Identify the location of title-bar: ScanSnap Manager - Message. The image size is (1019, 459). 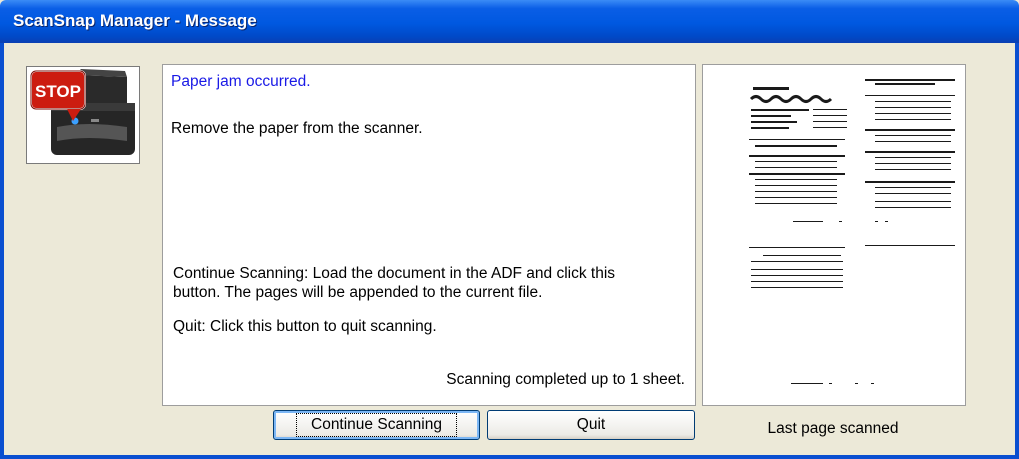
(509, 21).